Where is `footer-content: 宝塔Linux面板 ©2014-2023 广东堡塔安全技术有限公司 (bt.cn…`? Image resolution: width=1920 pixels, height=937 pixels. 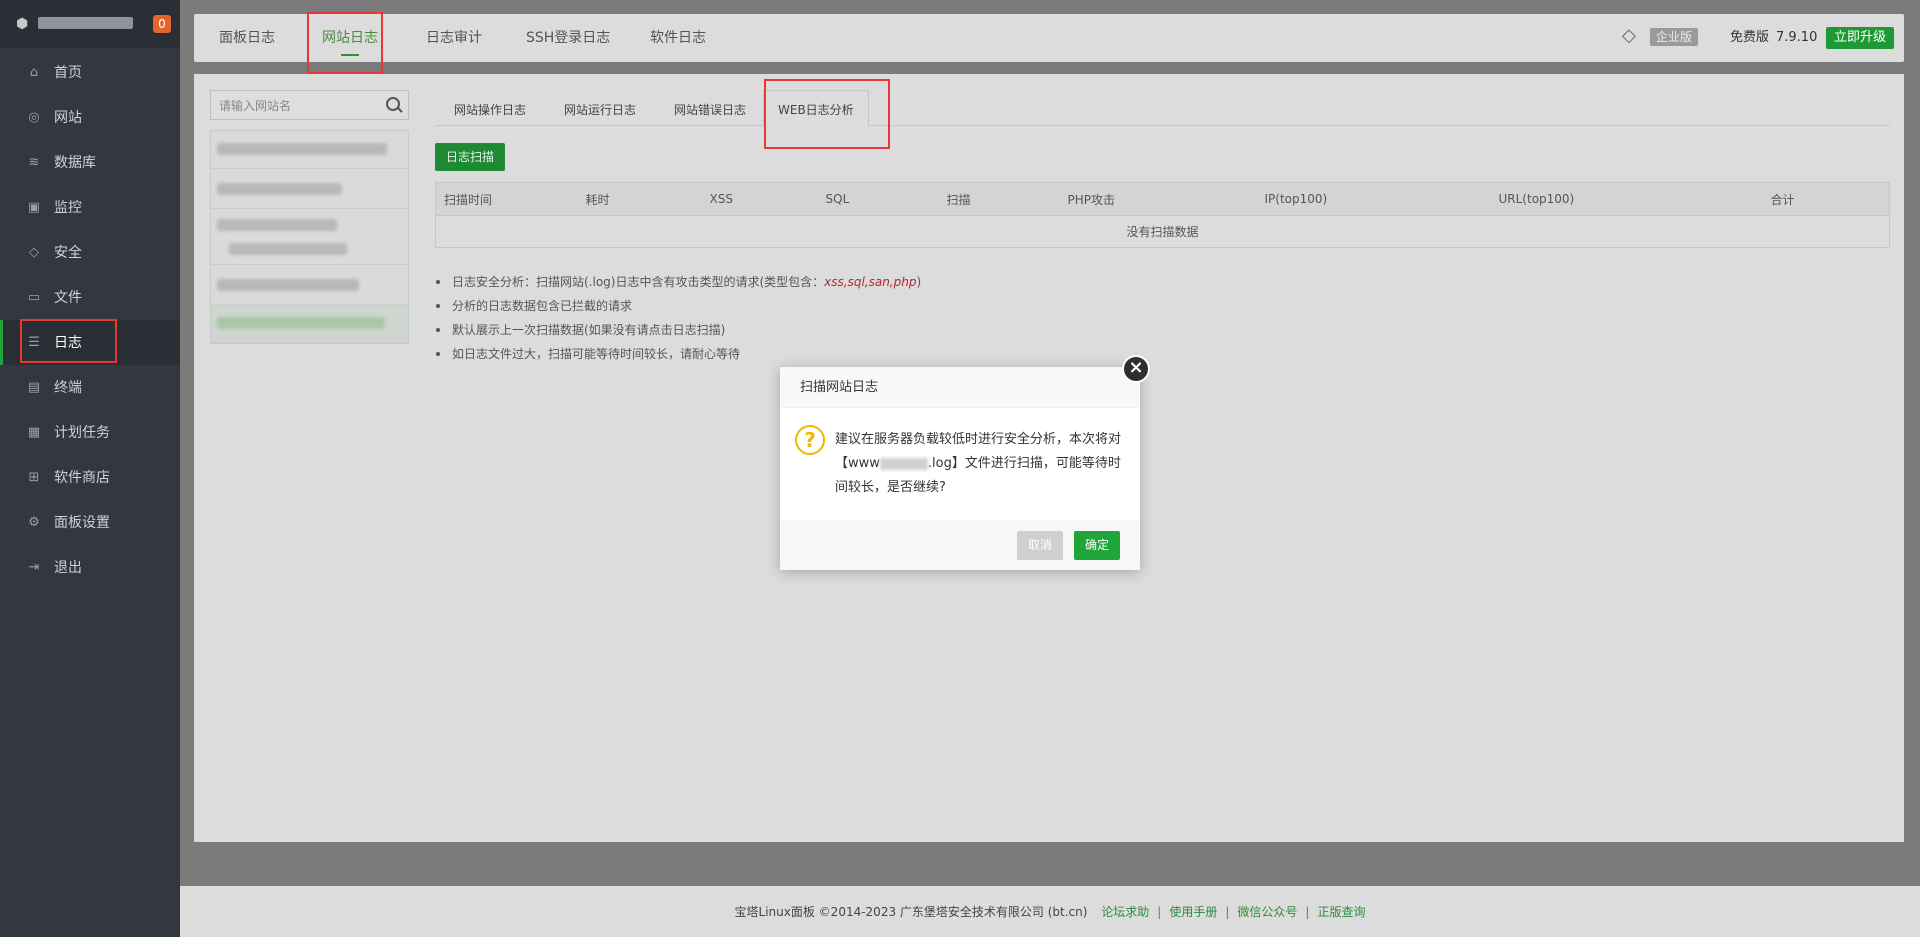 footer-content: 宝塔Linux面板 ©2014-2023 广东堡塔安全技术有限公司 (bt.cn… is located at coordinates (1050, 912).